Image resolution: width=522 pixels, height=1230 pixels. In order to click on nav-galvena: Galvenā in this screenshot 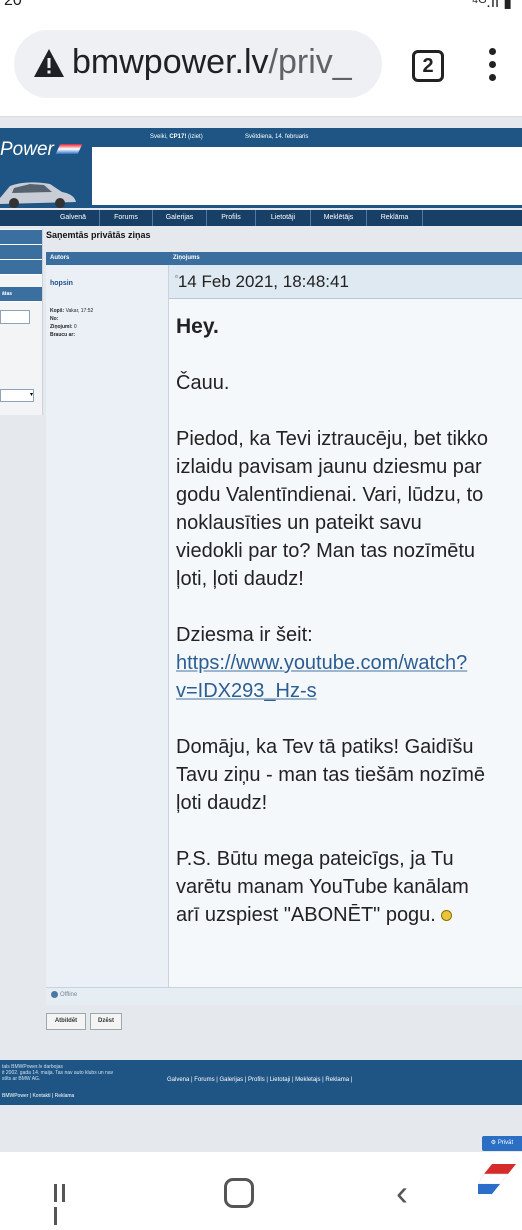, I will do `click(73, 218)`.